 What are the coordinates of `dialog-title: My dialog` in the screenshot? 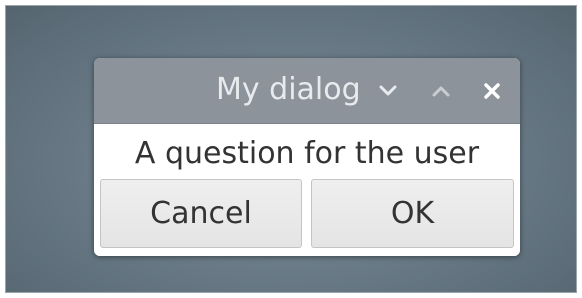 It's located at (288, 89).